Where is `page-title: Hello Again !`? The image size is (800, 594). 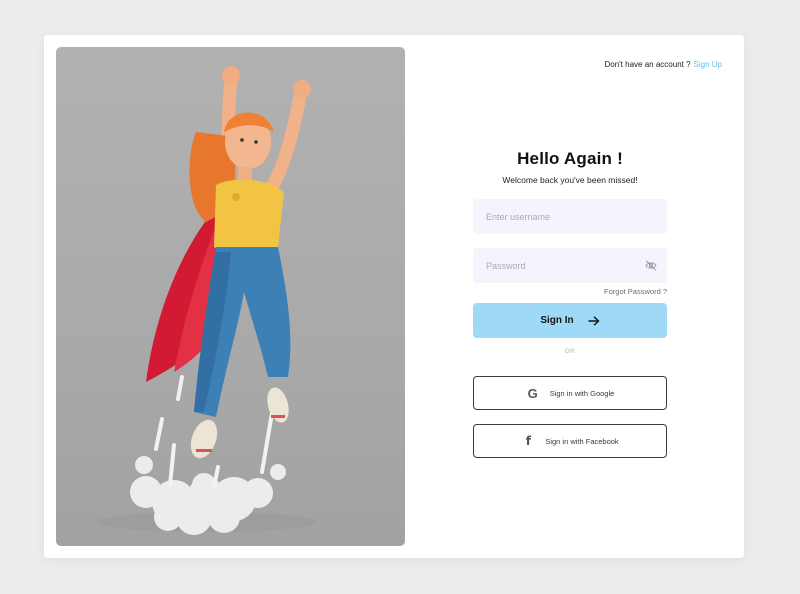 page-title: Hello Again ! is located at coordinates (570, 158).